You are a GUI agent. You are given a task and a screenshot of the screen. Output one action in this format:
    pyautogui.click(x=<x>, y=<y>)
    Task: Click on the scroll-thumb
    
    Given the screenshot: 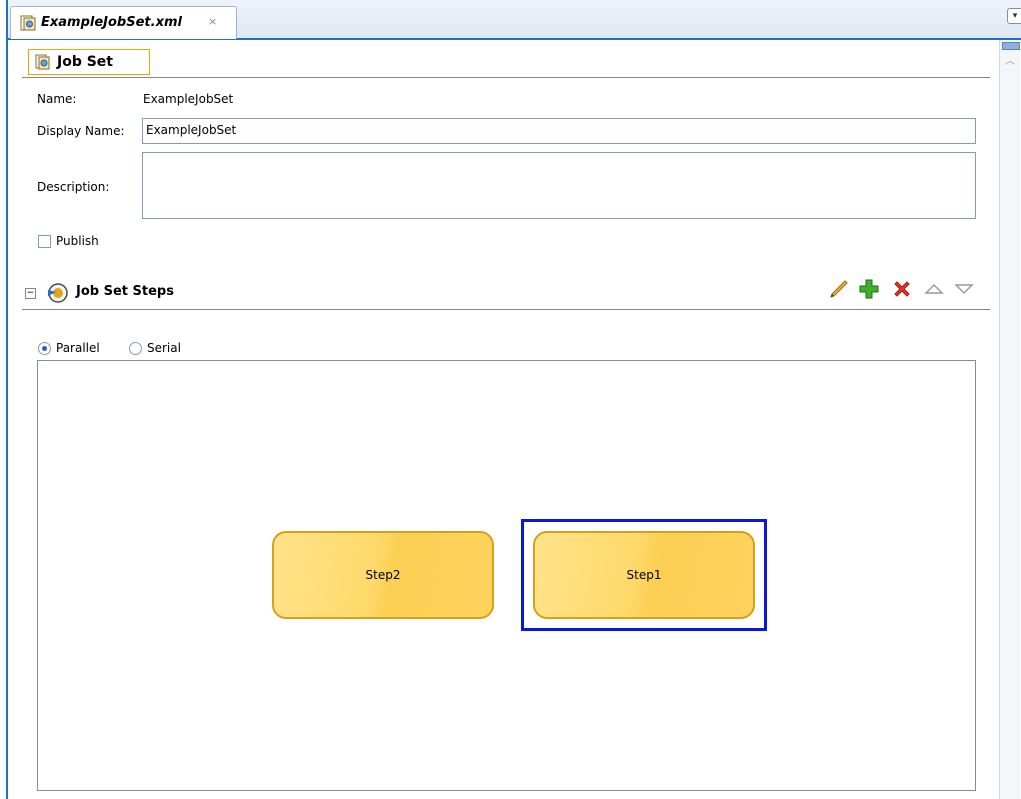 What is the action you would take?
    pyautogui.click(x=1011, y=46)
    